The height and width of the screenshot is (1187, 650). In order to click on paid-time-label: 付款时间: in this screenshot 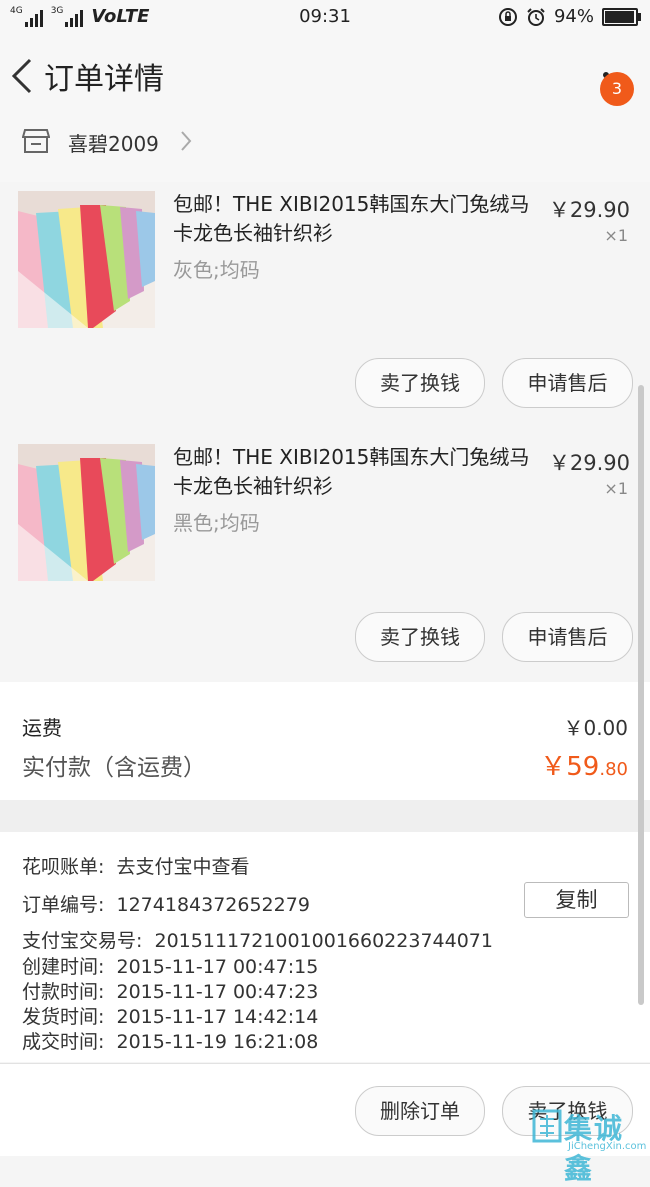, I will do `click(63, 992)`.